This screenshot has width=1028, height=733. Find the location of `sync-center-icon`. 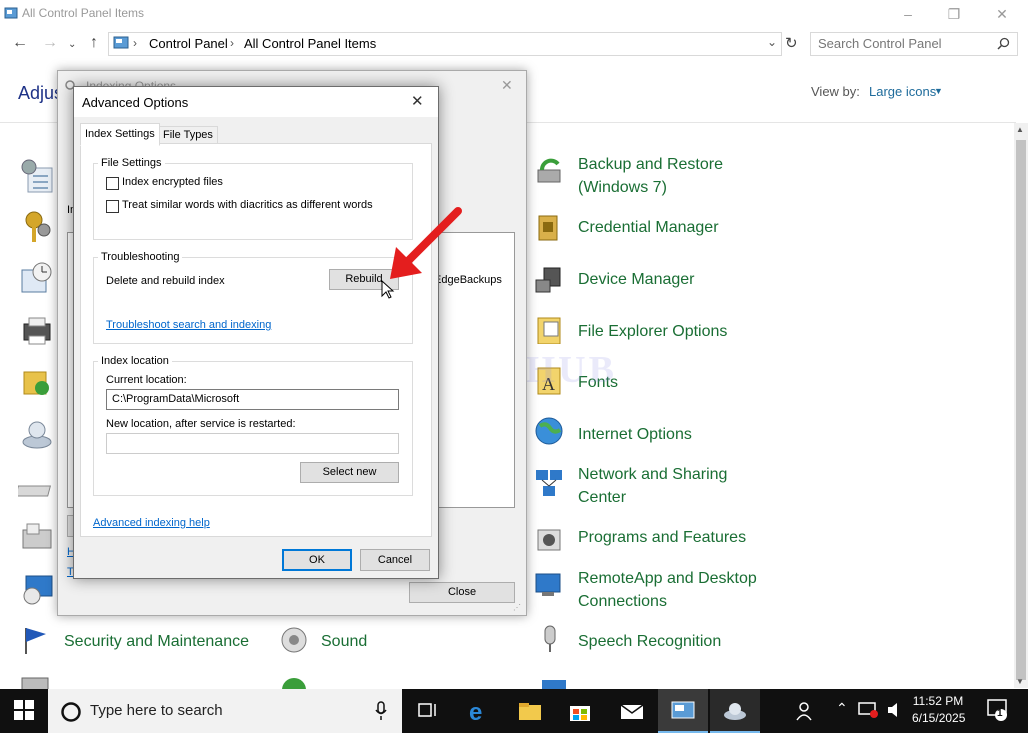

sync-center-icon is located at coordinates (295, 682).